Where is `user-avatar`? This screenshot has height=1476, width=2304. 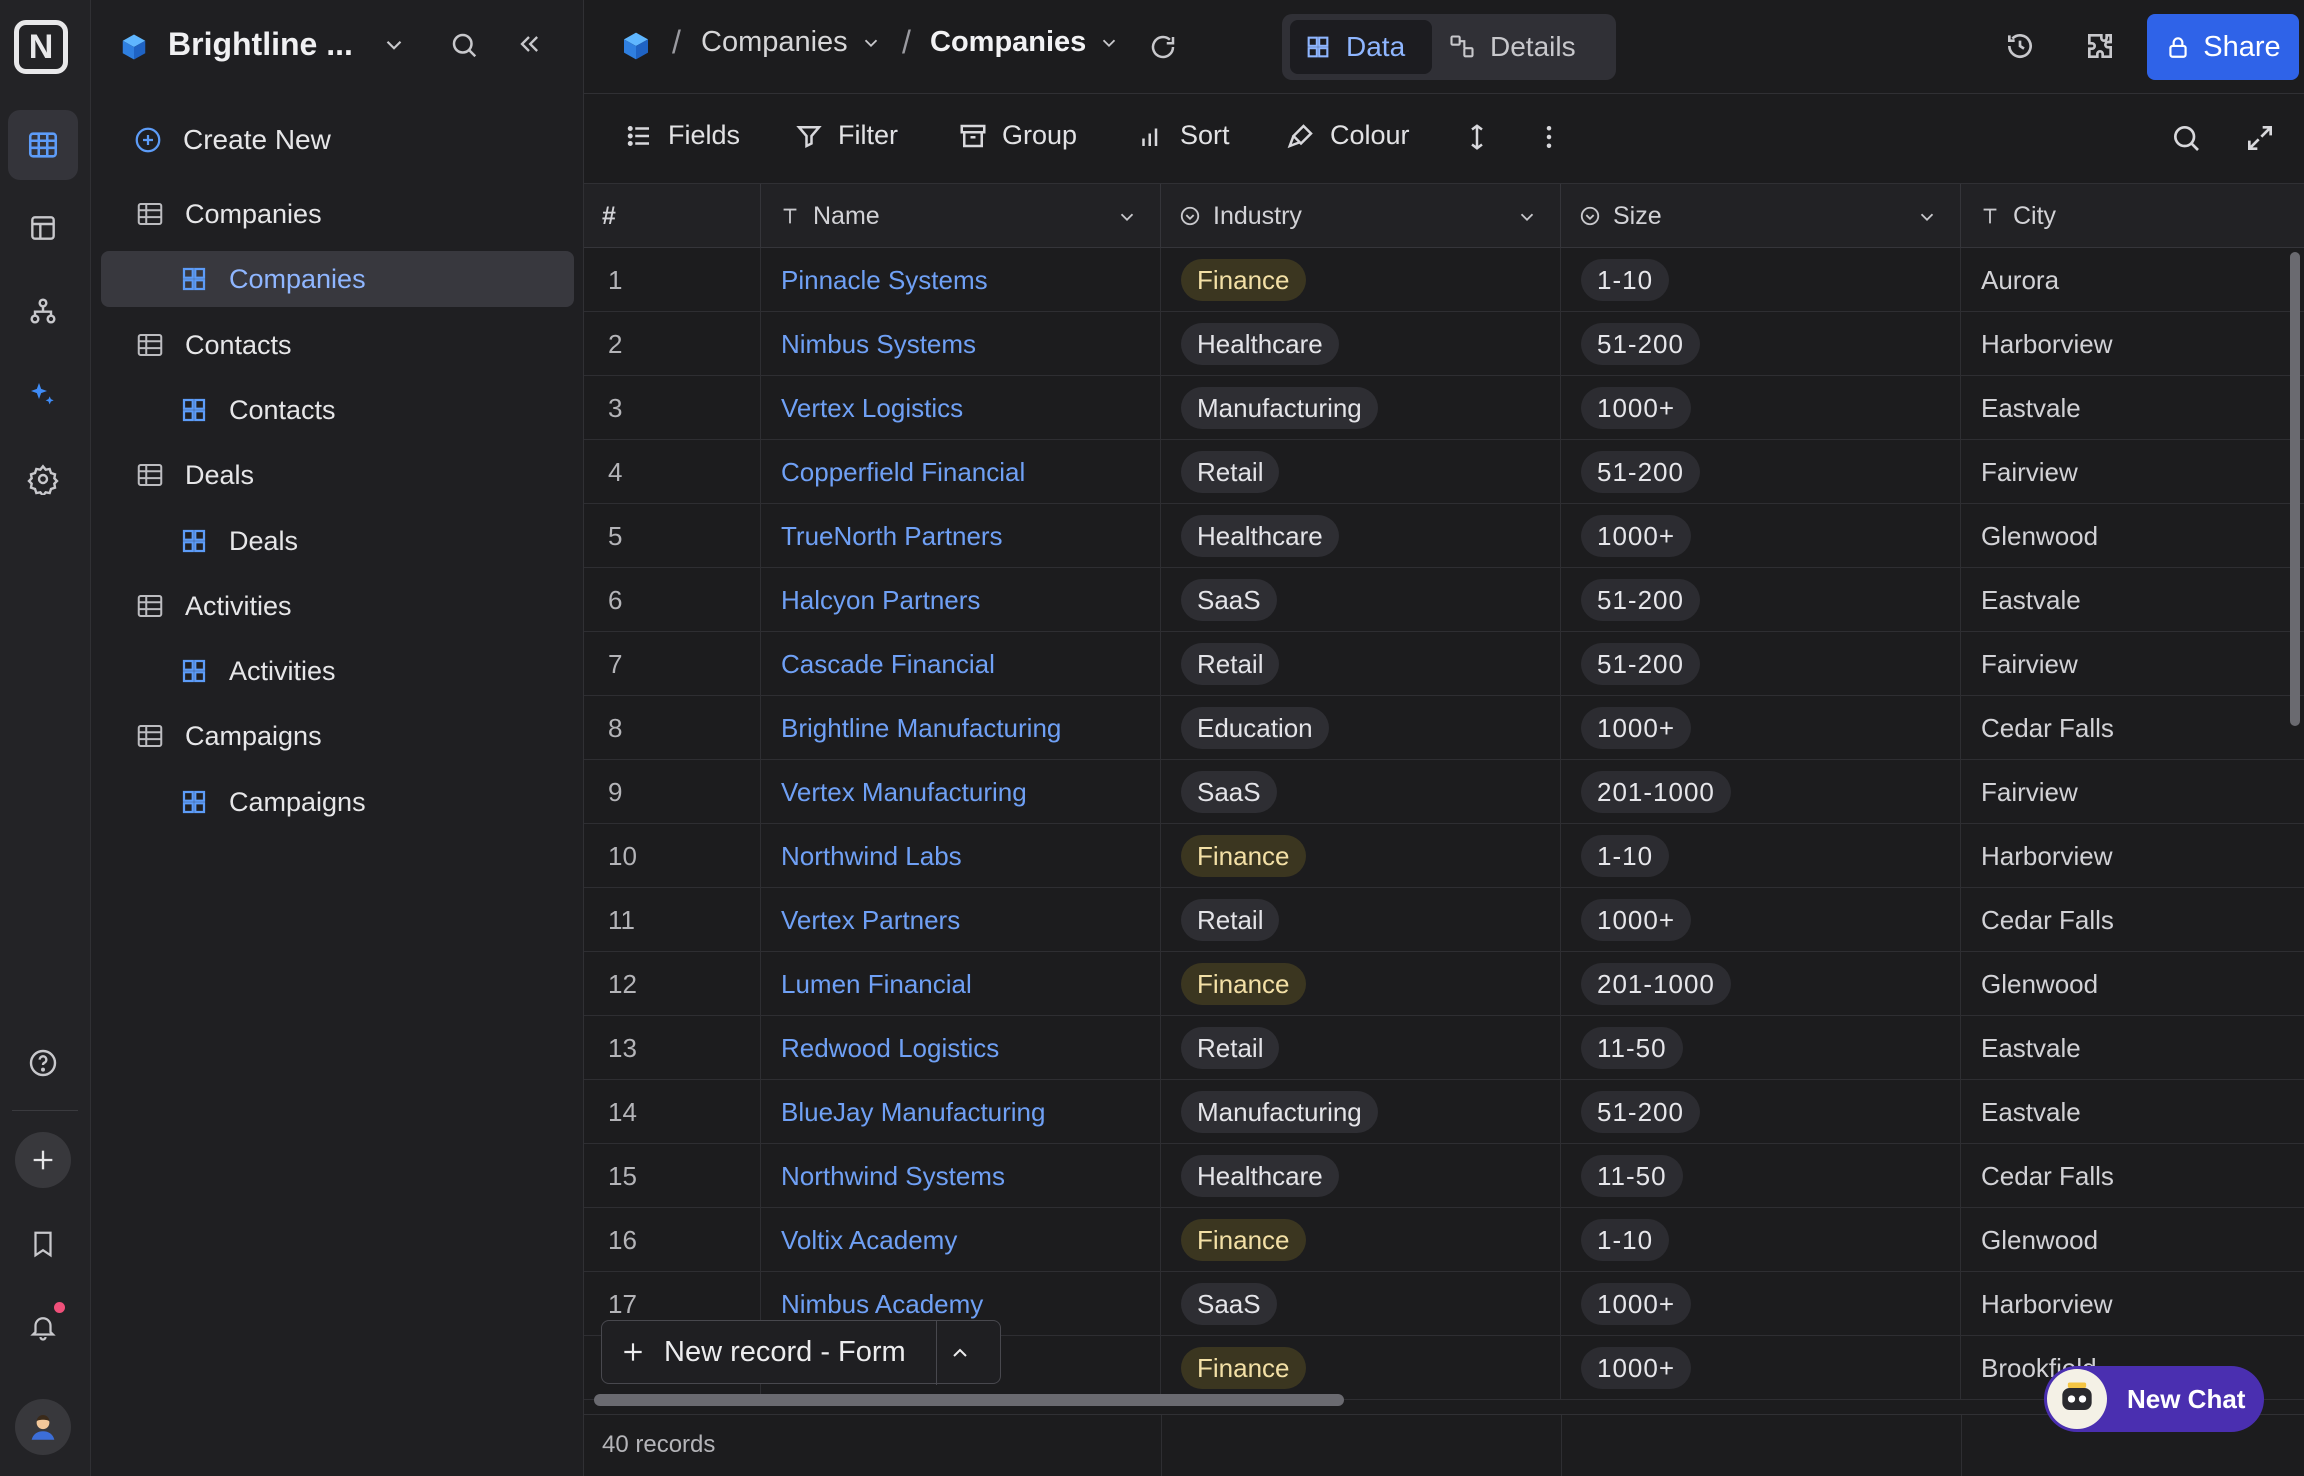
user-avatar is located at coordinates (43, 1427).